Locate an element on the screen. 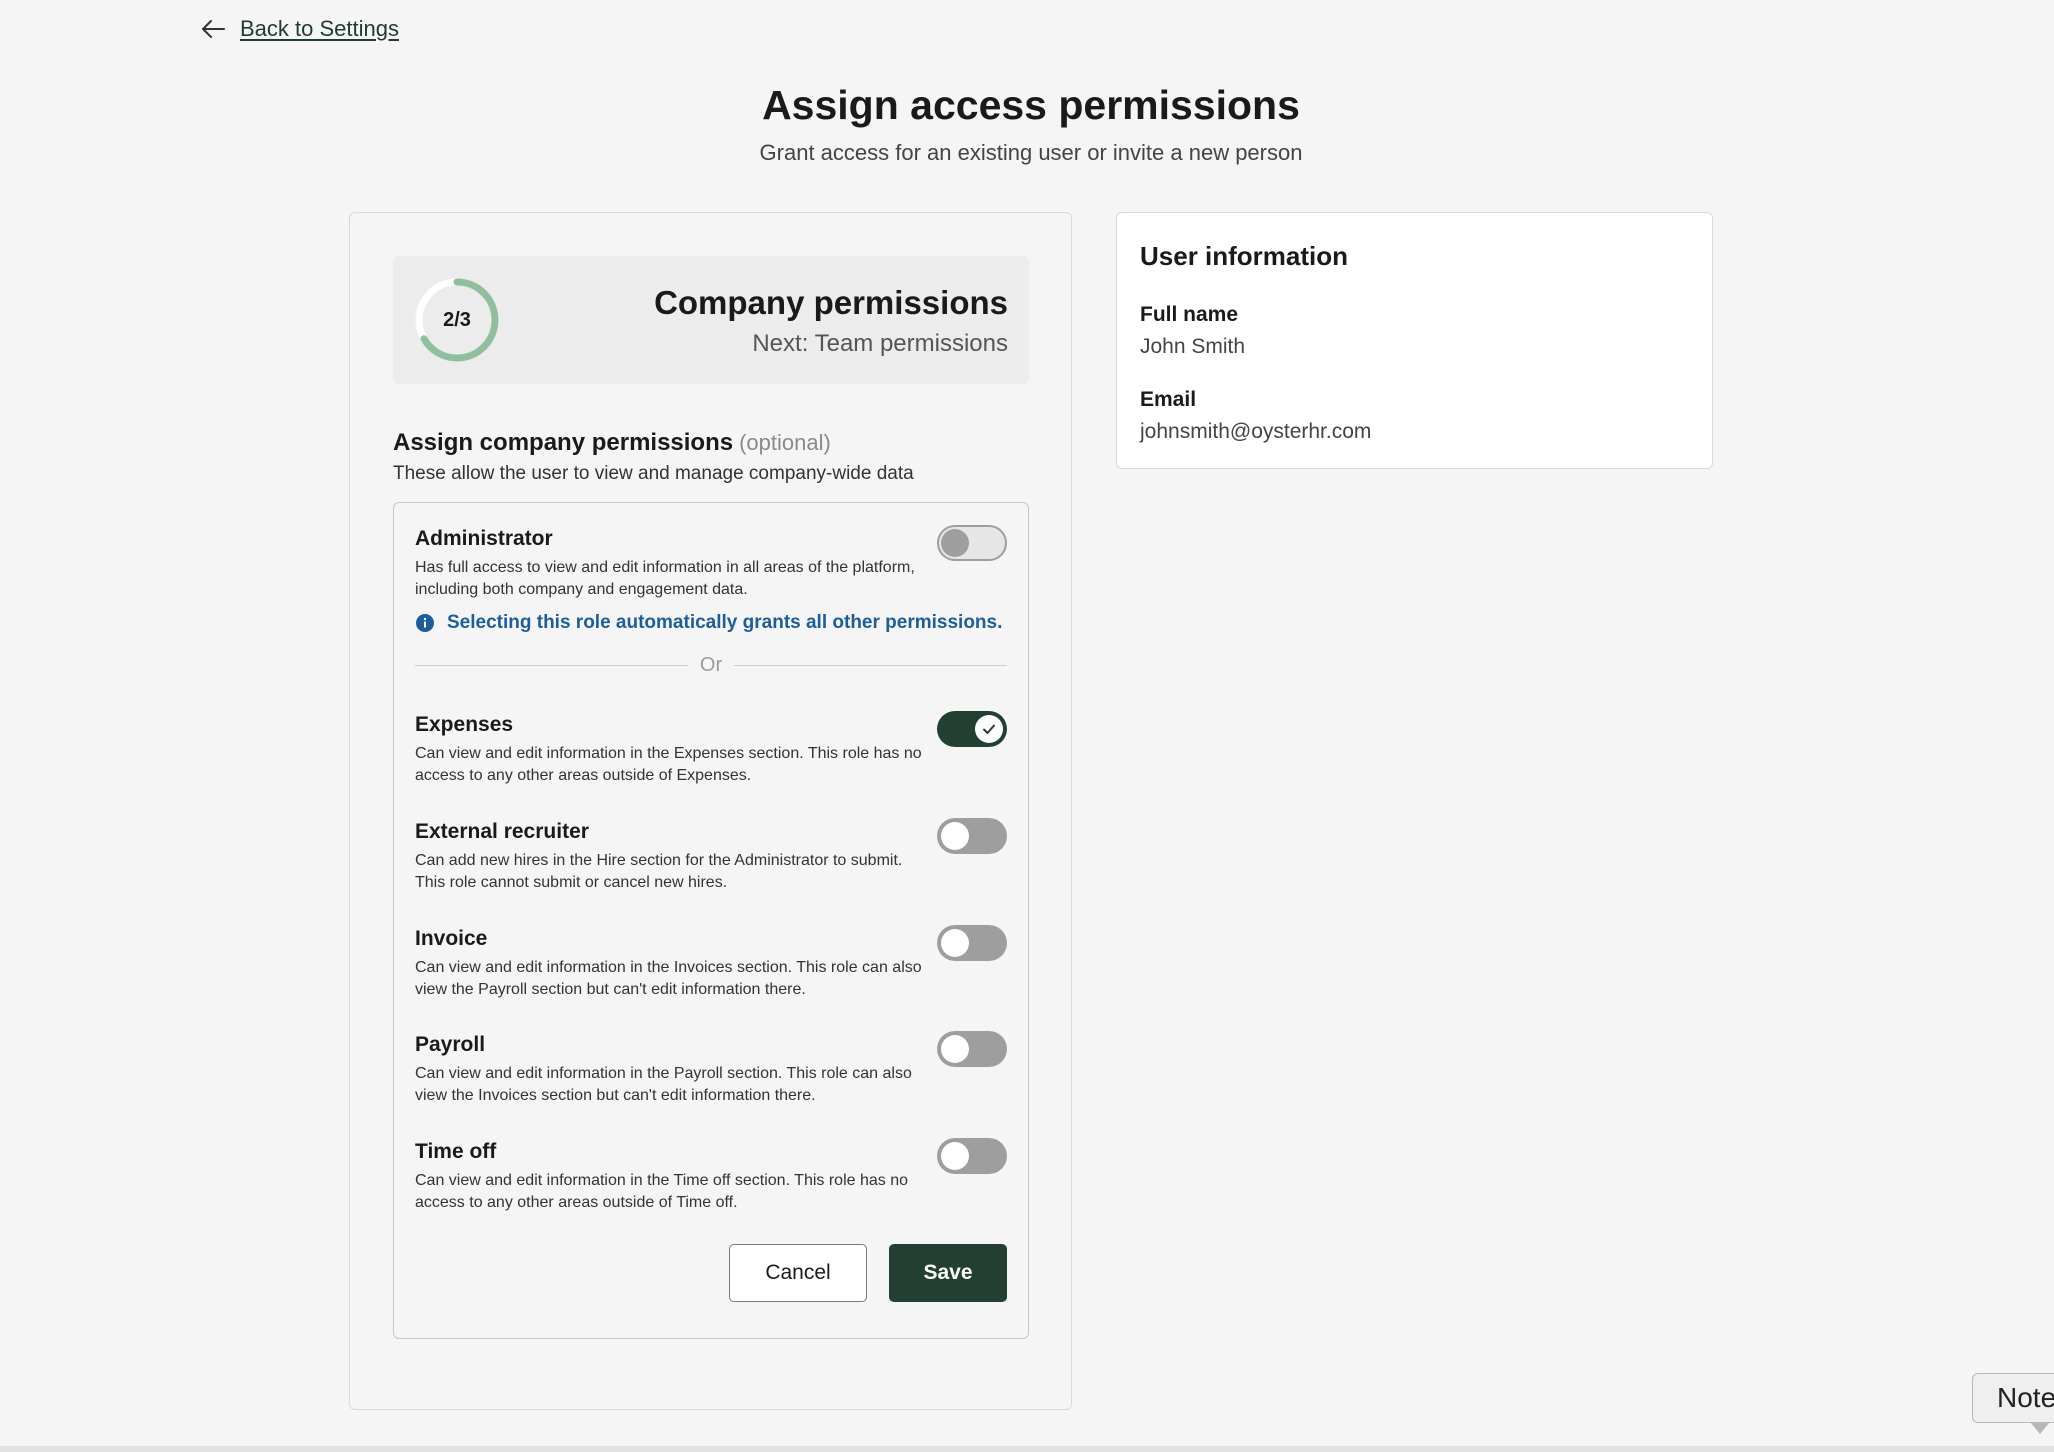  permission-name: Payroll is located at coordinates (450, 1044).